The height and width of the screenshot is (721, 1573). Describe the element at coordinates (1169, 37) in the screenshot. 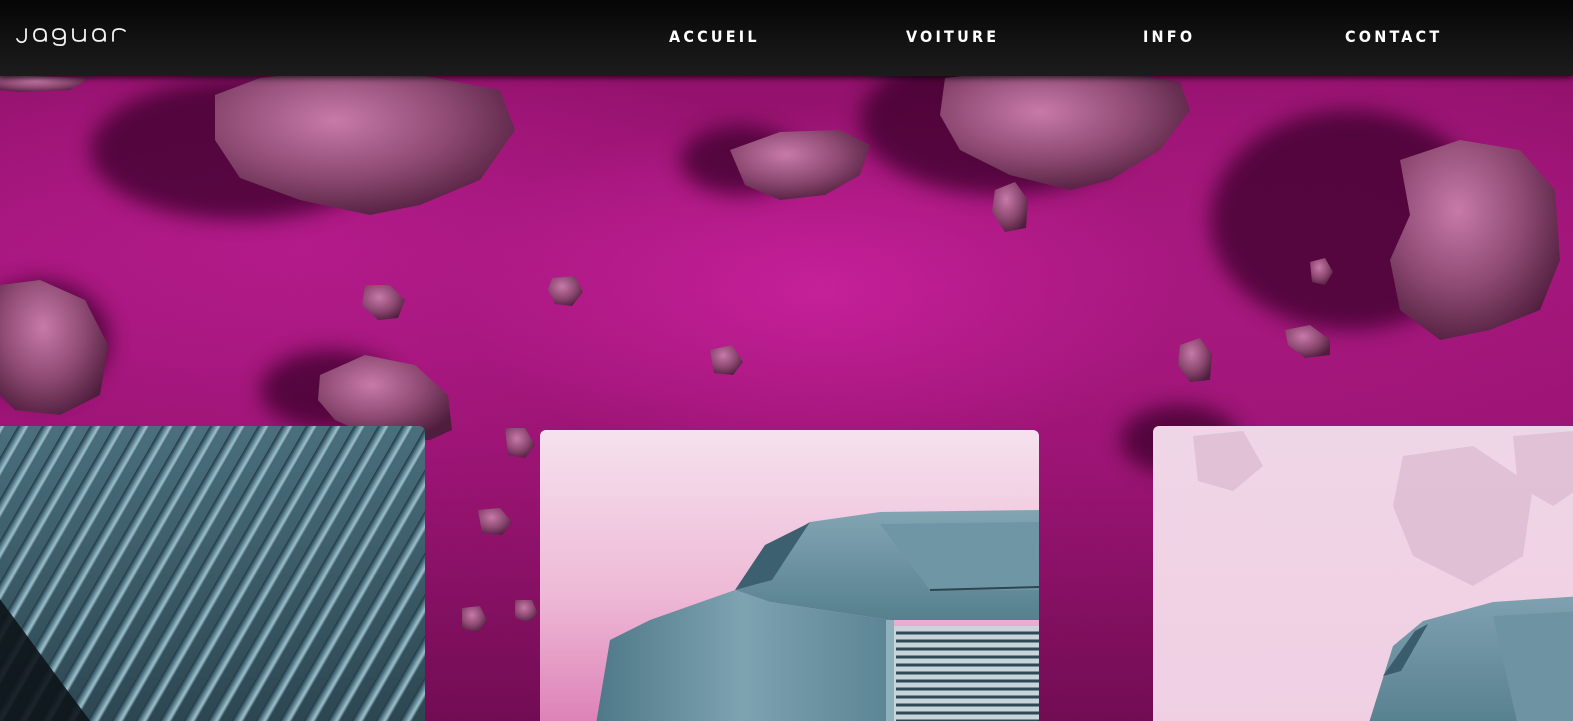

I see `nav-link-info: INFO` at that location.